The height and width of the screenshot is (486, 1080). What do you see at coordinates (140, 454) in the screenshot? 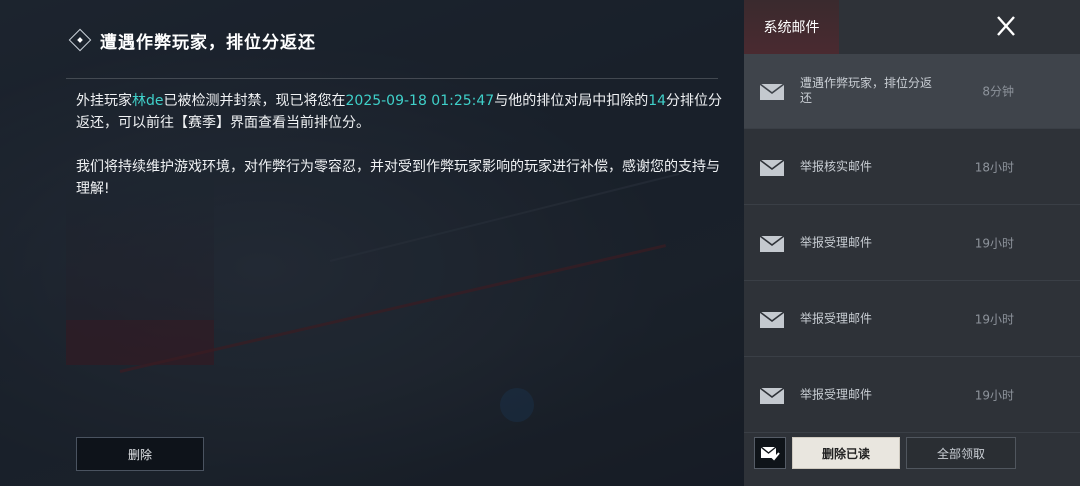
I see `delete-mail-button: 删除` at bounding box center [140, 454].